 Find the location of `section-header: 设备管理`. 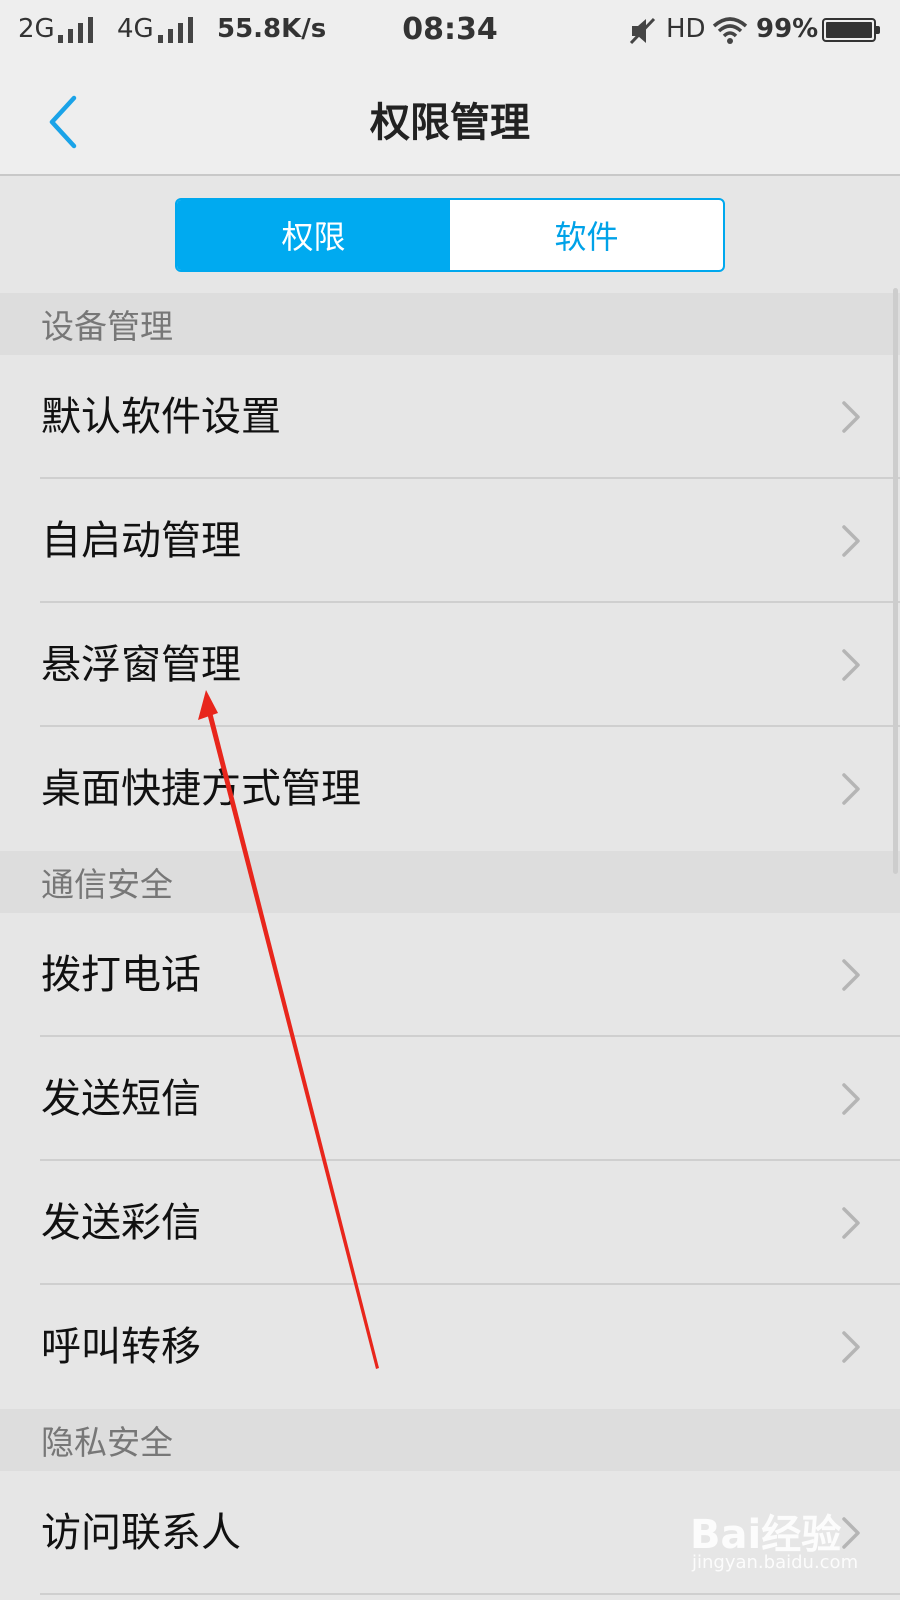

section-header: 设备管理 is located at coordinates (450, 324).